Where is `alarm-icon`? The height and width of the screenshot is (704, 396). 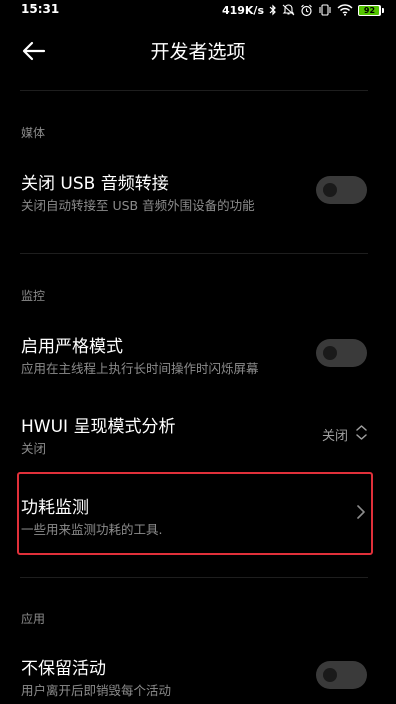 alarm-icon is located at coordinates (306, 10).